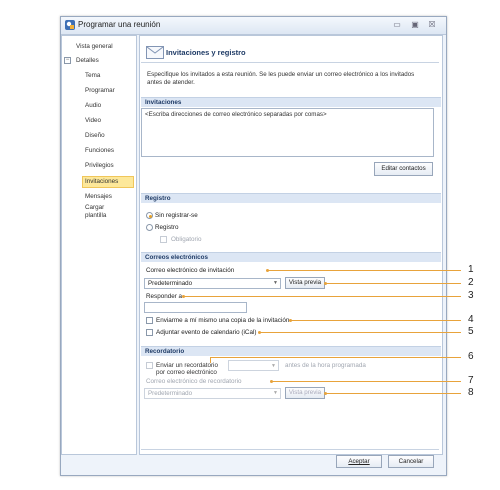 The image size is (500, 490). I want to click on nav-item-invitations: Invitaciones, so click(101, 181).